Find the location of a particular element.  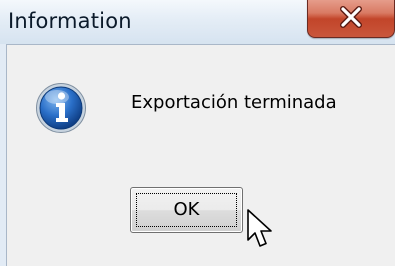

mouse-pointer-icon is located at coordinates (259, 228).